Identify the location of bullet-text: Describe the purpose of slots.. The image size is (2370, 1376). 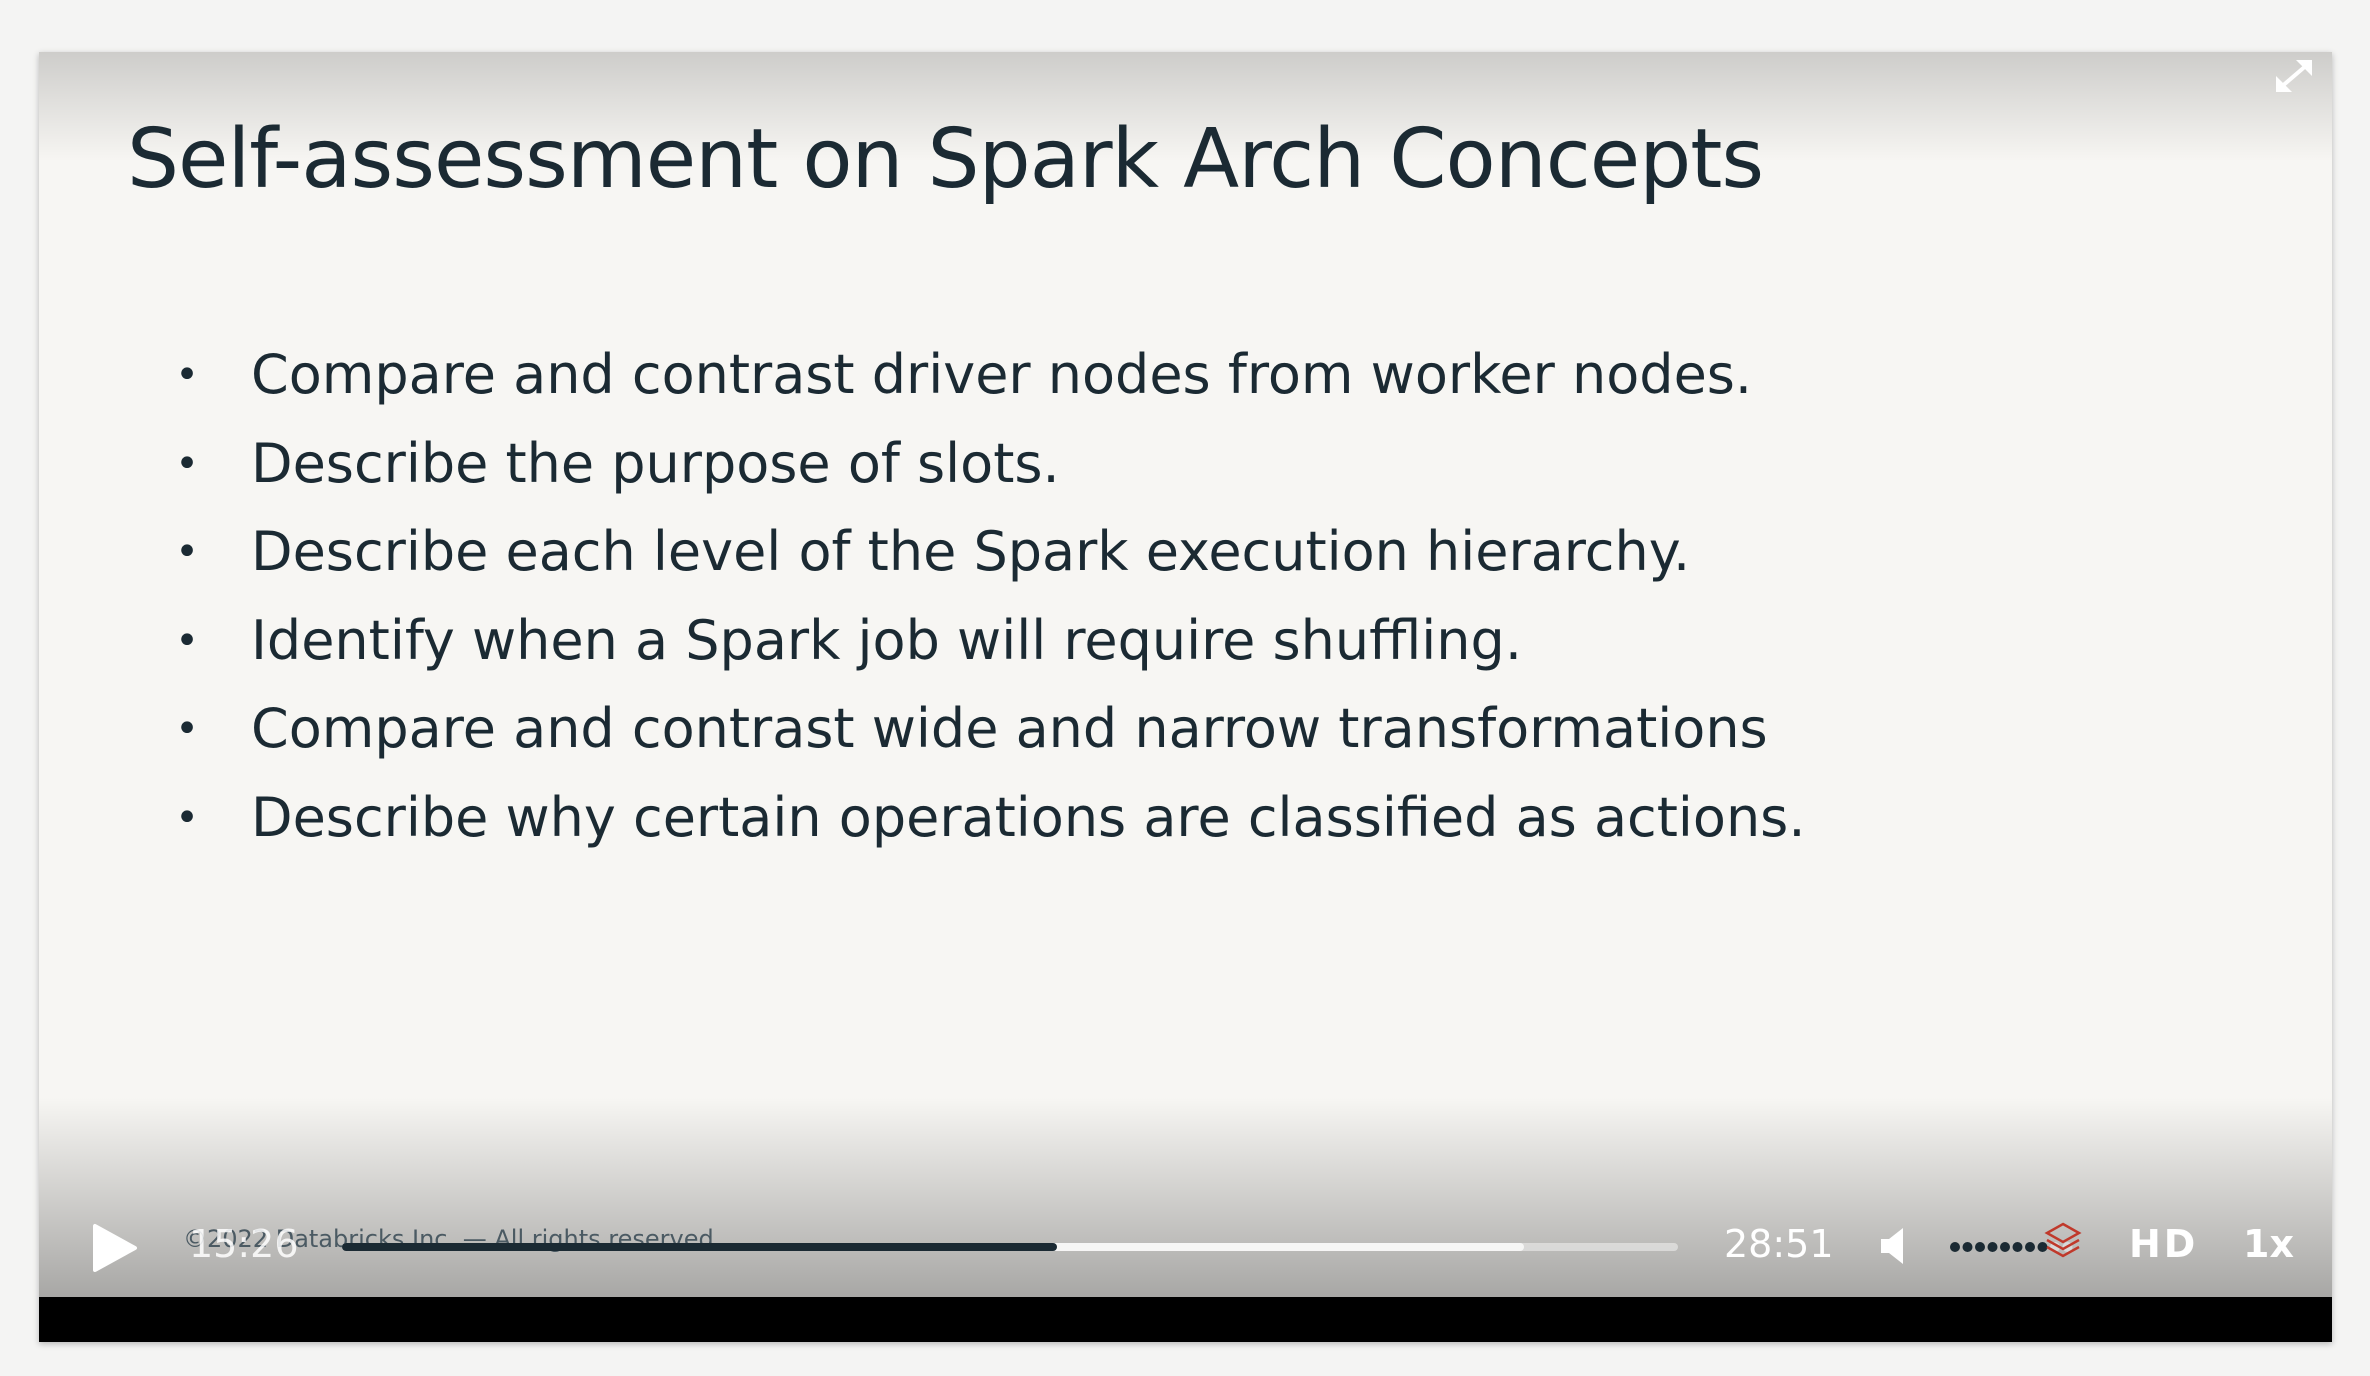
(655, 463).